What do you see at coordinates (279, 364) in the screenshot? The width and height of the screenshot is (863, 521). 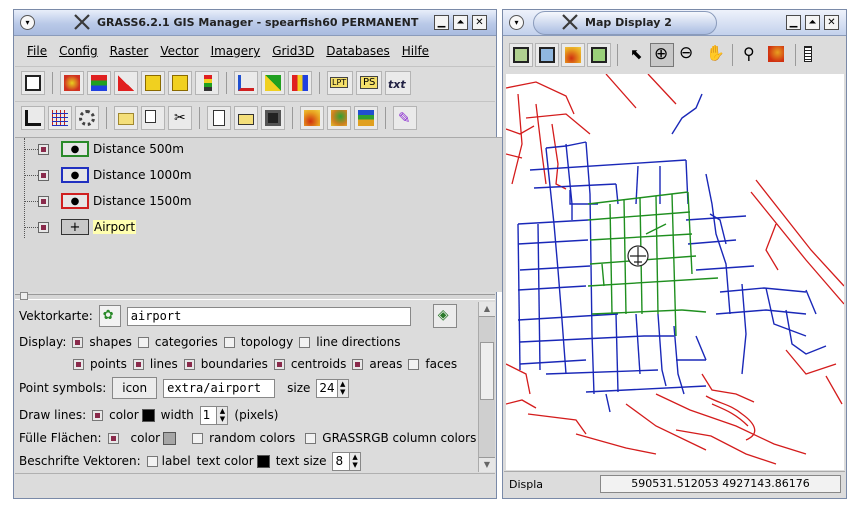 I see `centroids-checkbox` at bounding box center [279, 364].